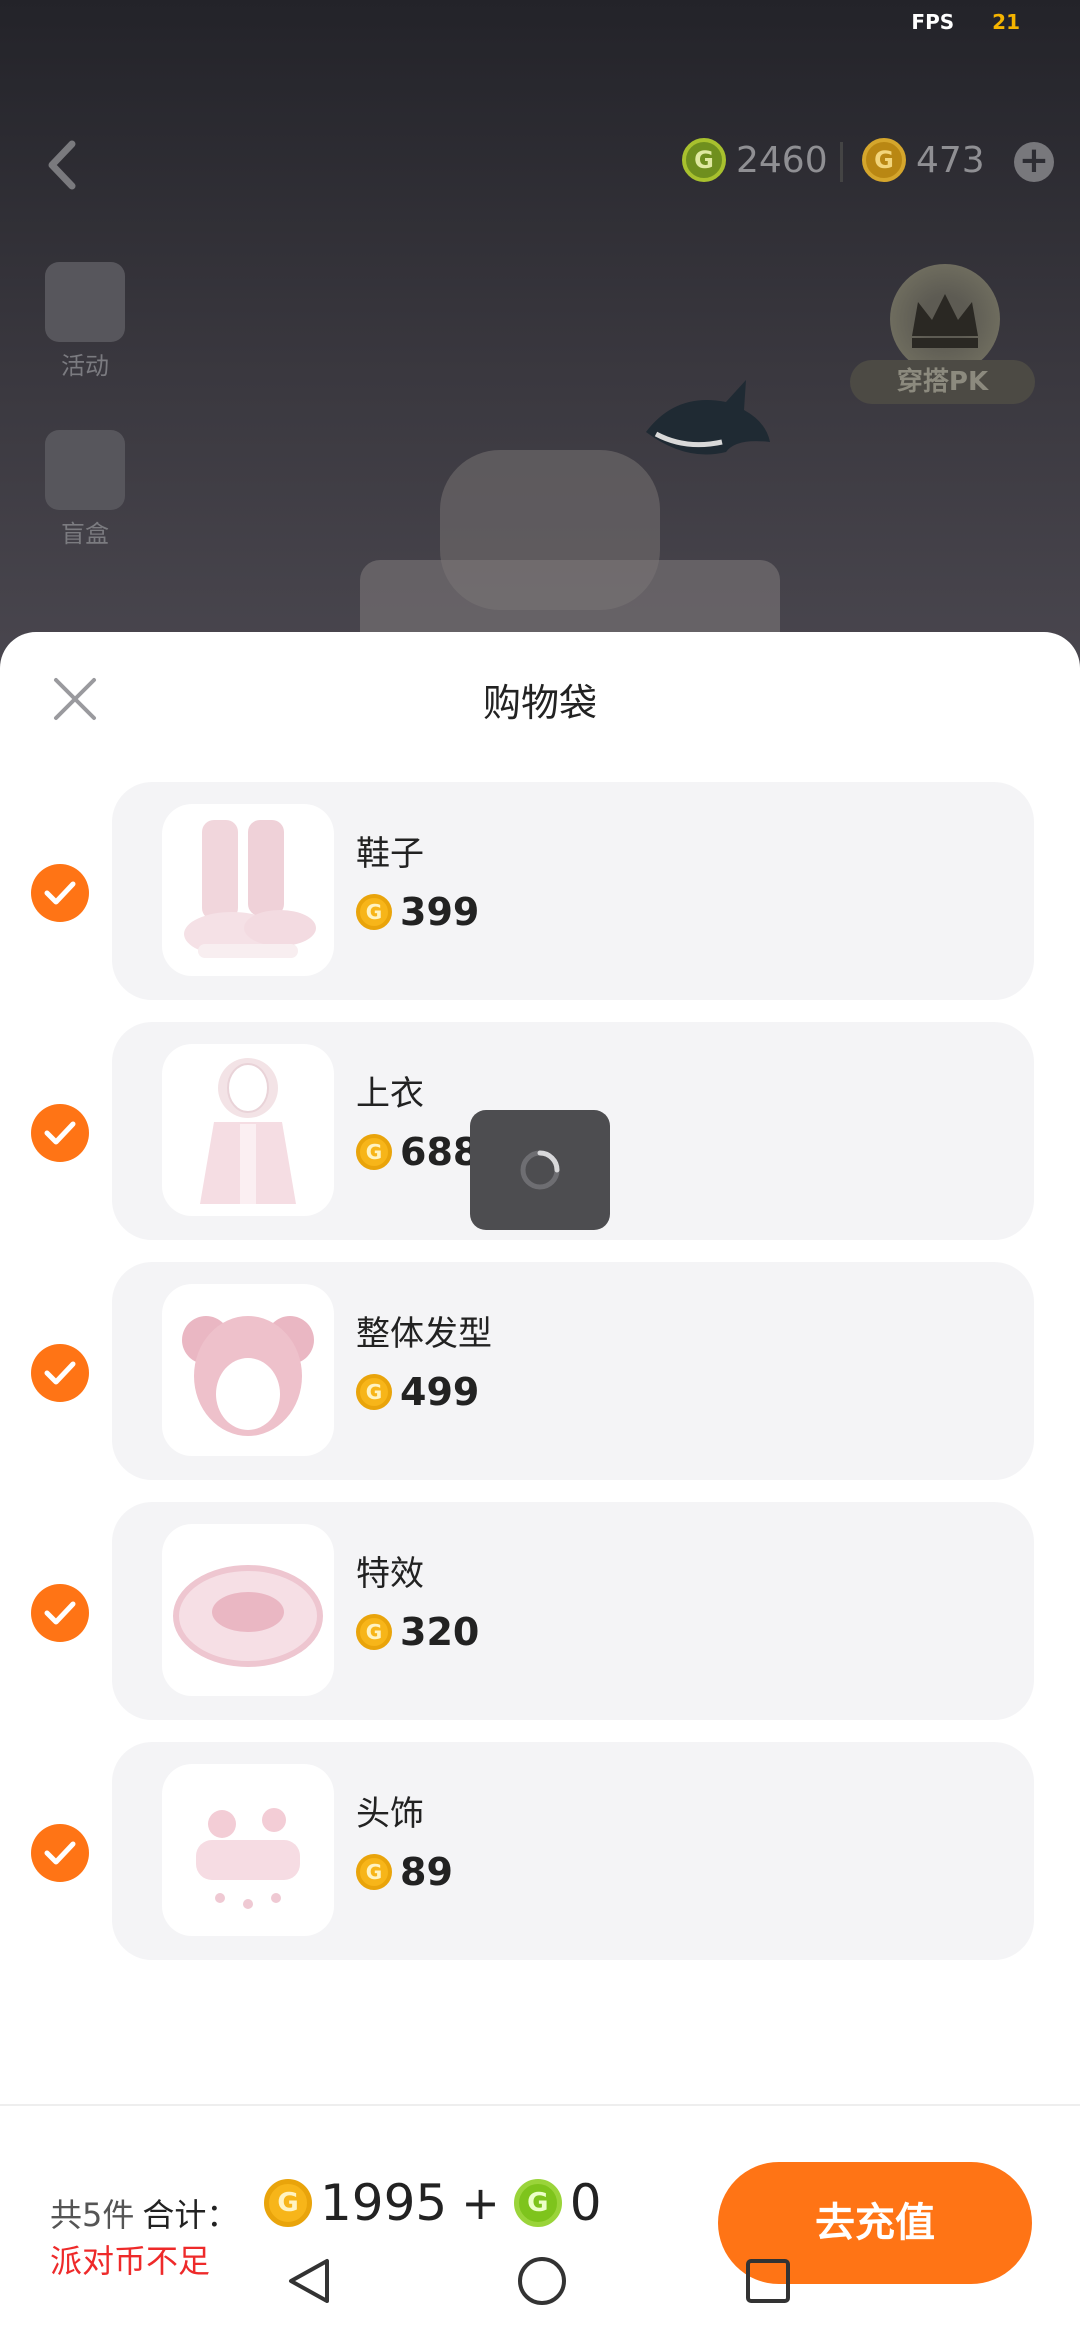 The height and width of the screenshot is (2340, 1080). I want to click on item-count: 共5件, so click(92, 2215).